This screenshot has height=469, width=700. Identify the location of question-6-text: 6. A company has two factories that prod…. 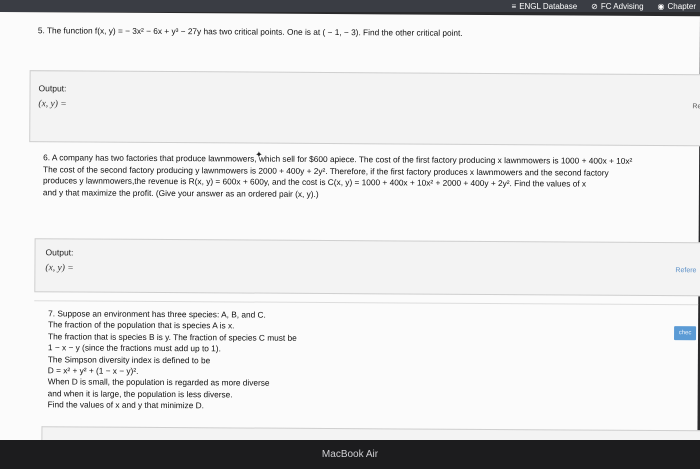
(368, 177).